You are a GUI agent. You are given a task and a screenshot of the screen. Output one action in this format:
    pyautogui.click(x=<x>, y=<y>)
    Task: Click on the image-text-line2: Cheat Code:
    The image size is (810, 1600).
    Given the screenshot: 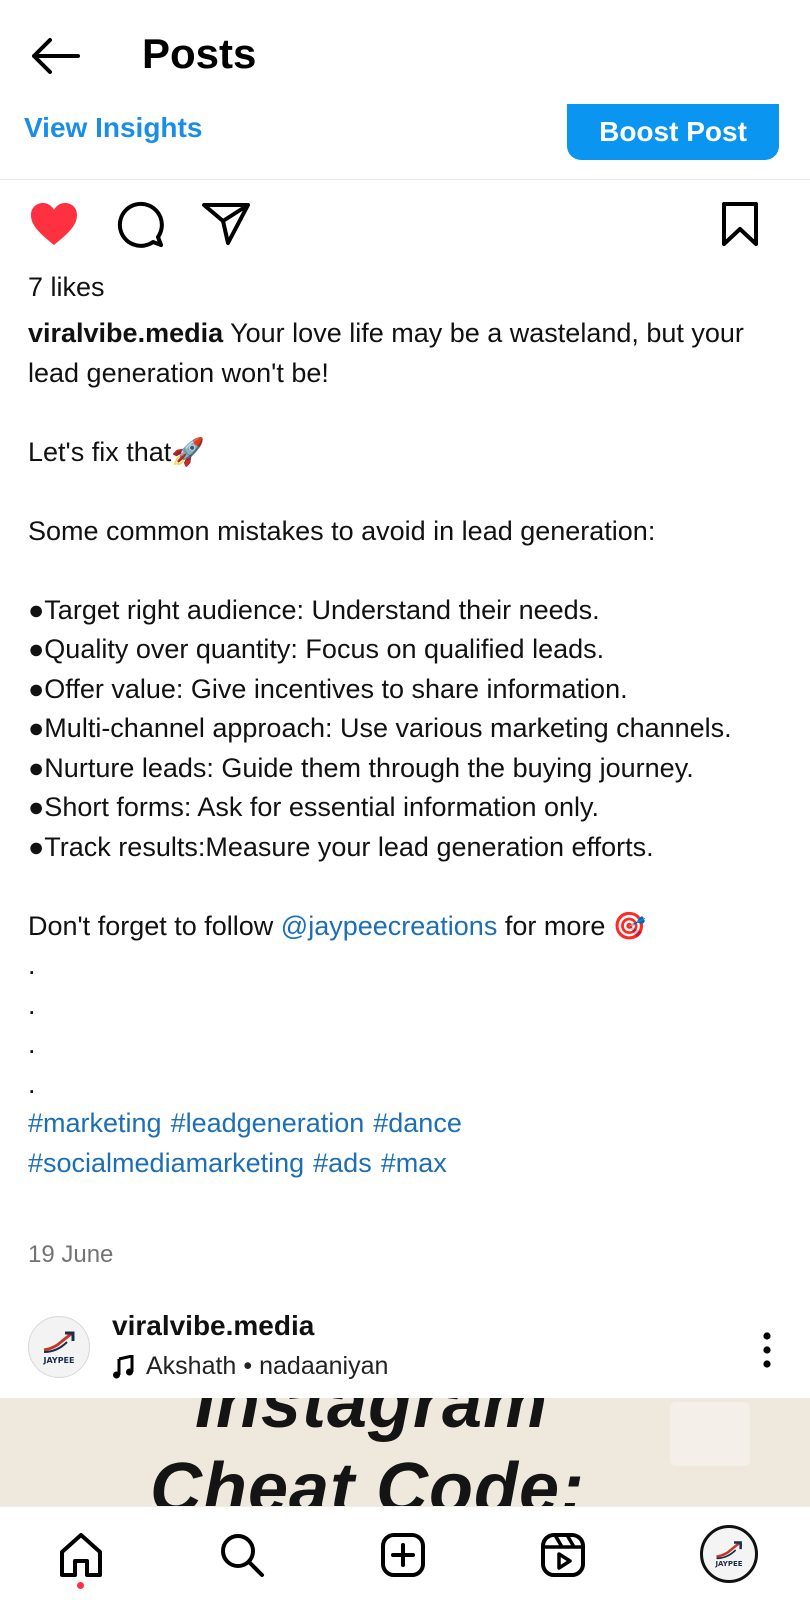 What is the action you would take?
    pyautogui.click(x=368, y=1477)
    